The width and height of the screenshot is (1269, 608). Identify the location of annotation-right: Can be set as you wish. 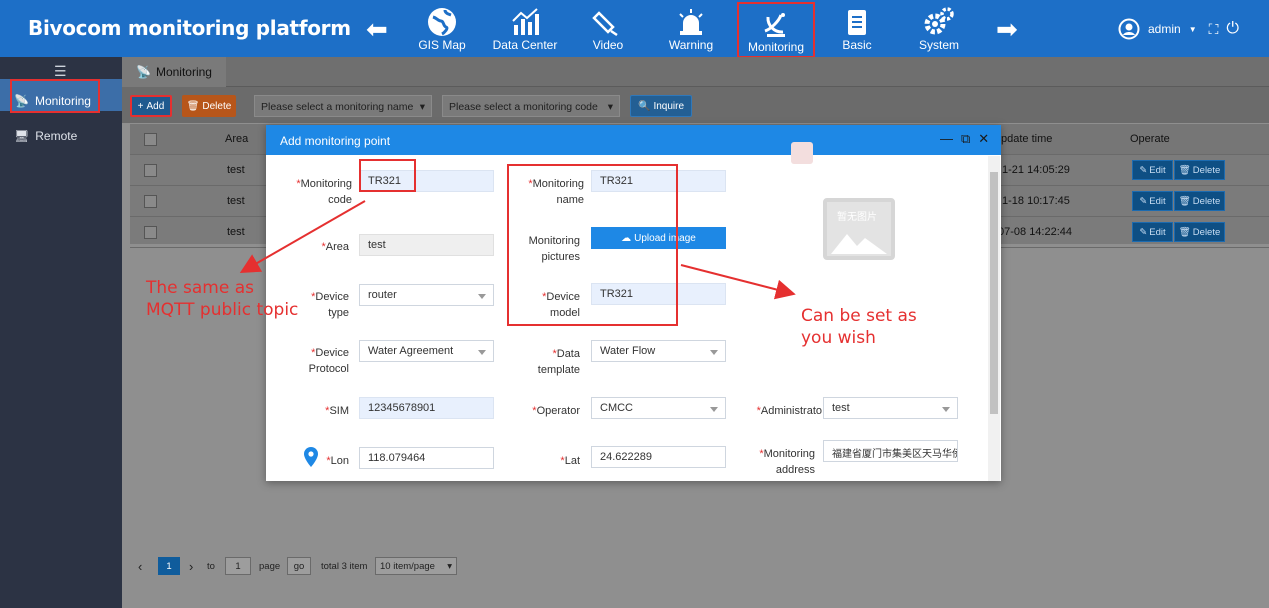
(859, 327).